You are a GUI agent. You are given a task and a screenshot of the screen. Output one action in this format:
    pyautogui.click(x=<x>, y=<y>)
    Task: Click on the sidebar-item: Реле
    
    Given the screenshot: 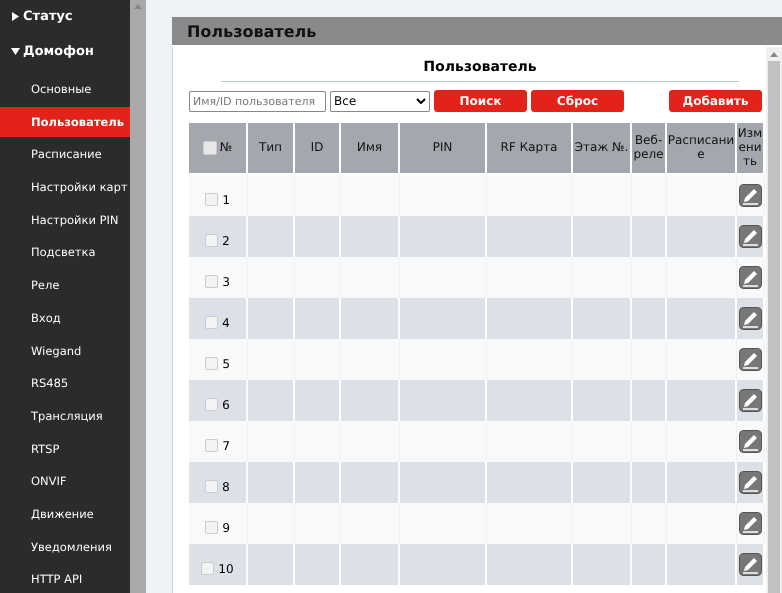 What is the action you would take?
    pyautogui.click(x=65, y=285)
    